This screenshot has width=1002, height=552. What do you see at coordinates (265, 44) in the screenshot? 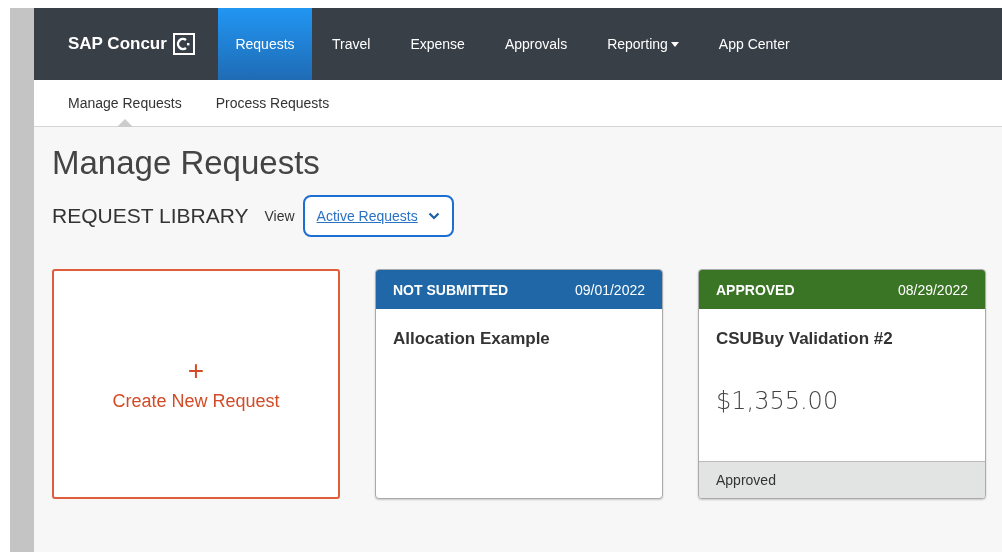
I see `nav-tab: Requests` at bounding box center [265, 44].